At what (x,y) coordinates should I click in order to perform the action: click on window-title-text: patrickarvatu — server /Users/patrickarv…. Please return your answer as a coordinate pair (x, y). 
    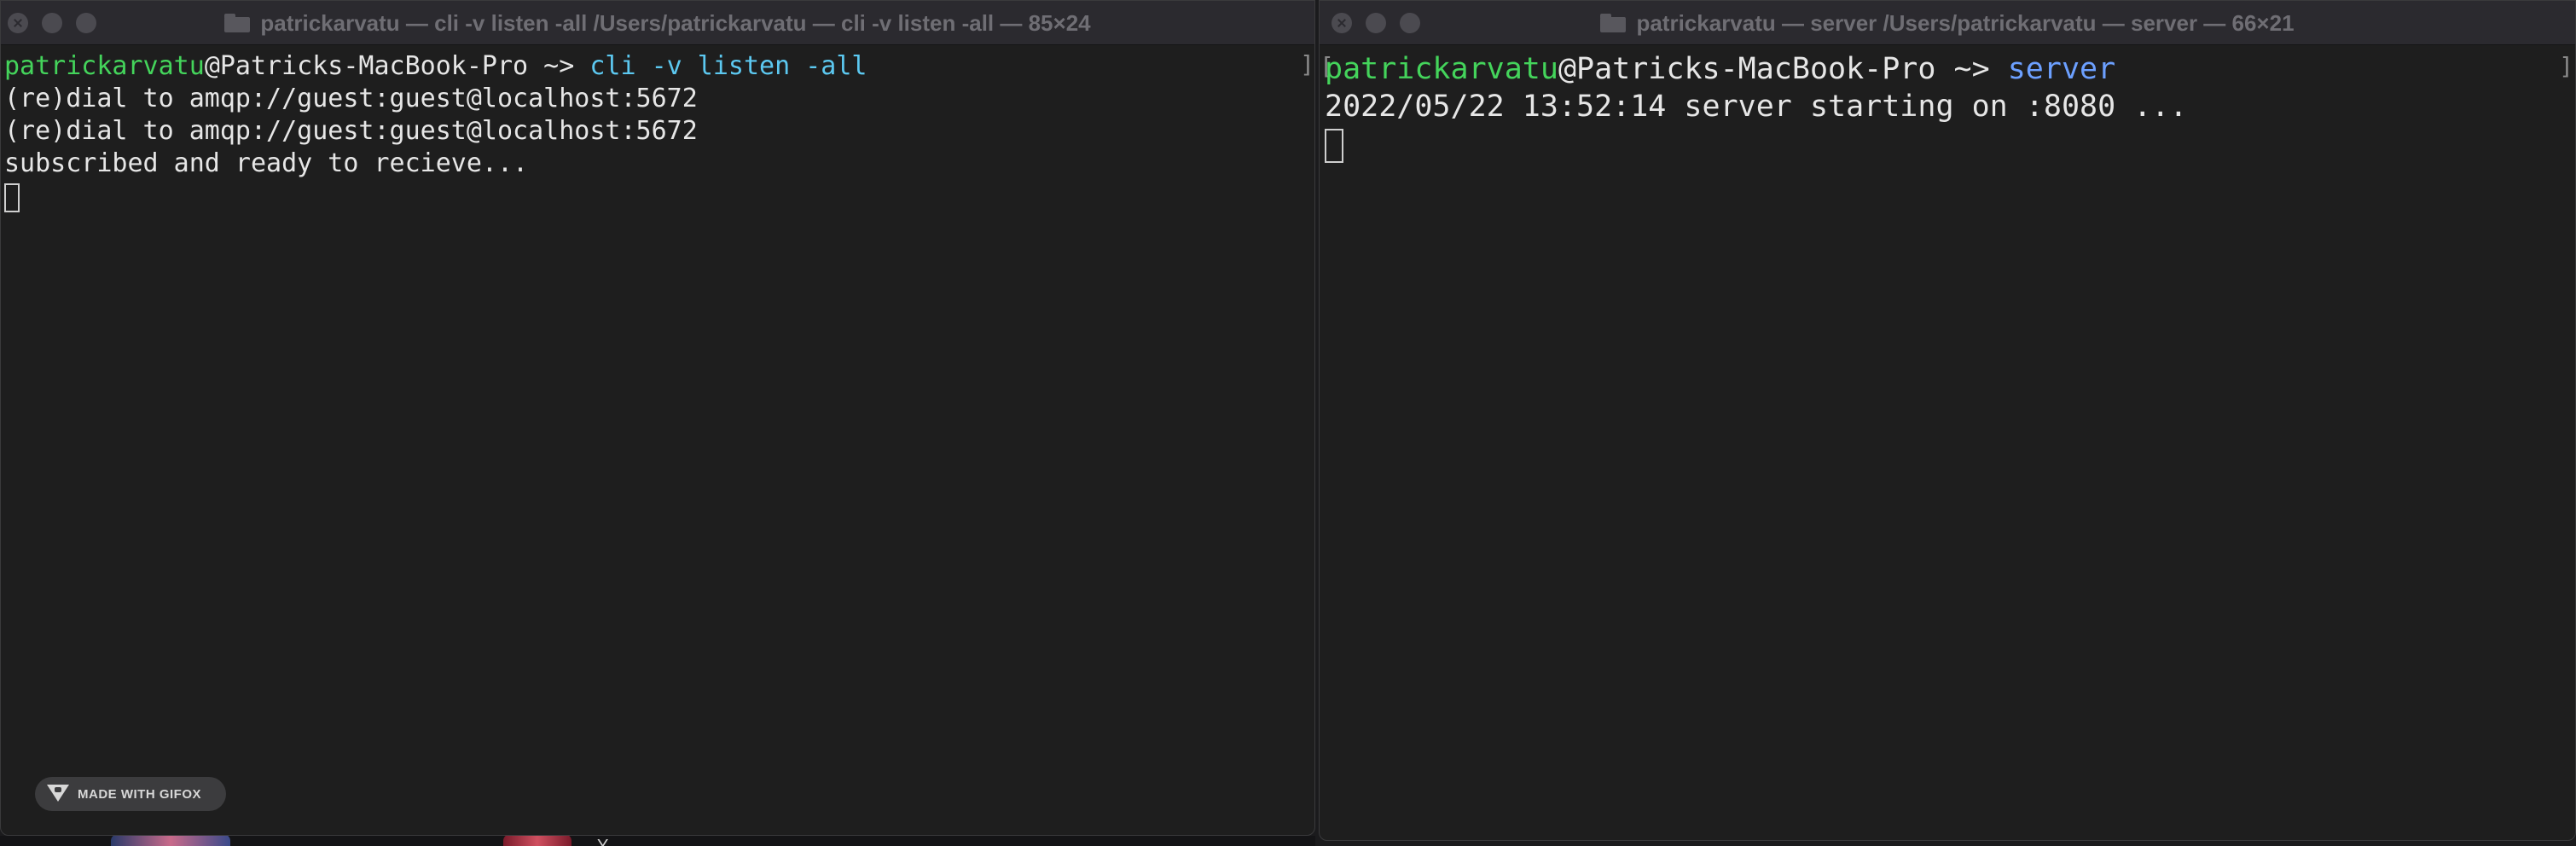
    Looking at the image, I should click on (1965, 22).